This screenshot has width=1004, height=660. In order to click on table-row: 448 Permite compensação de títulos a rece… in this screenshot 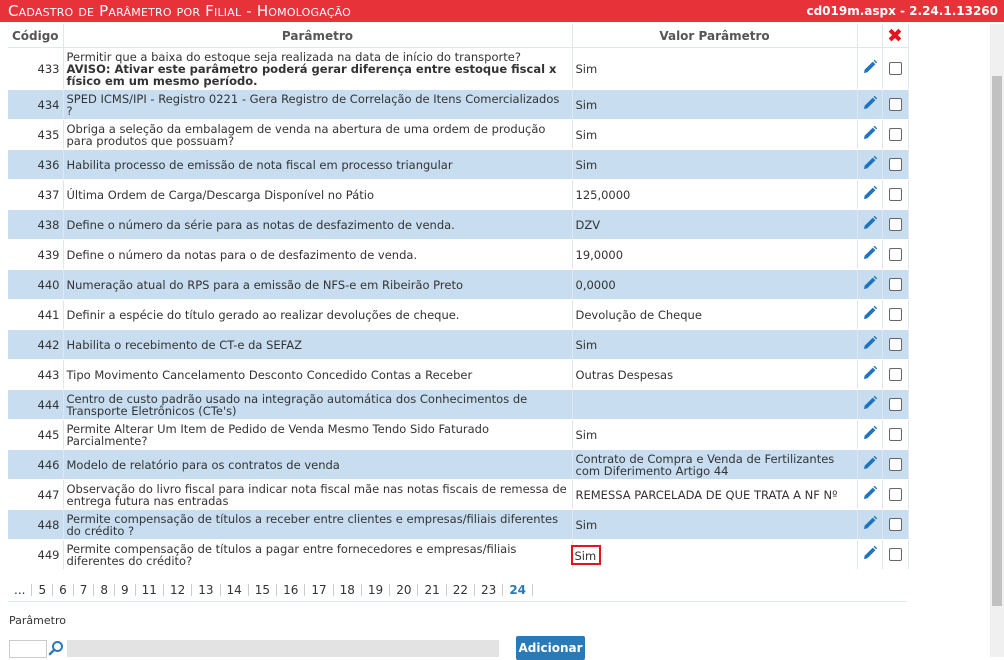, I will do `click(458, 524)`.